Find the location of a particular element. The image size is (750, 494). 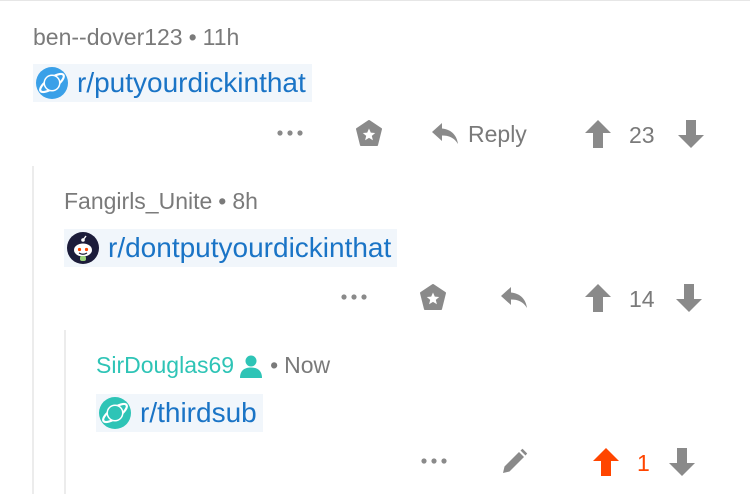

op-person-icon is located at coordinates (251, 366).